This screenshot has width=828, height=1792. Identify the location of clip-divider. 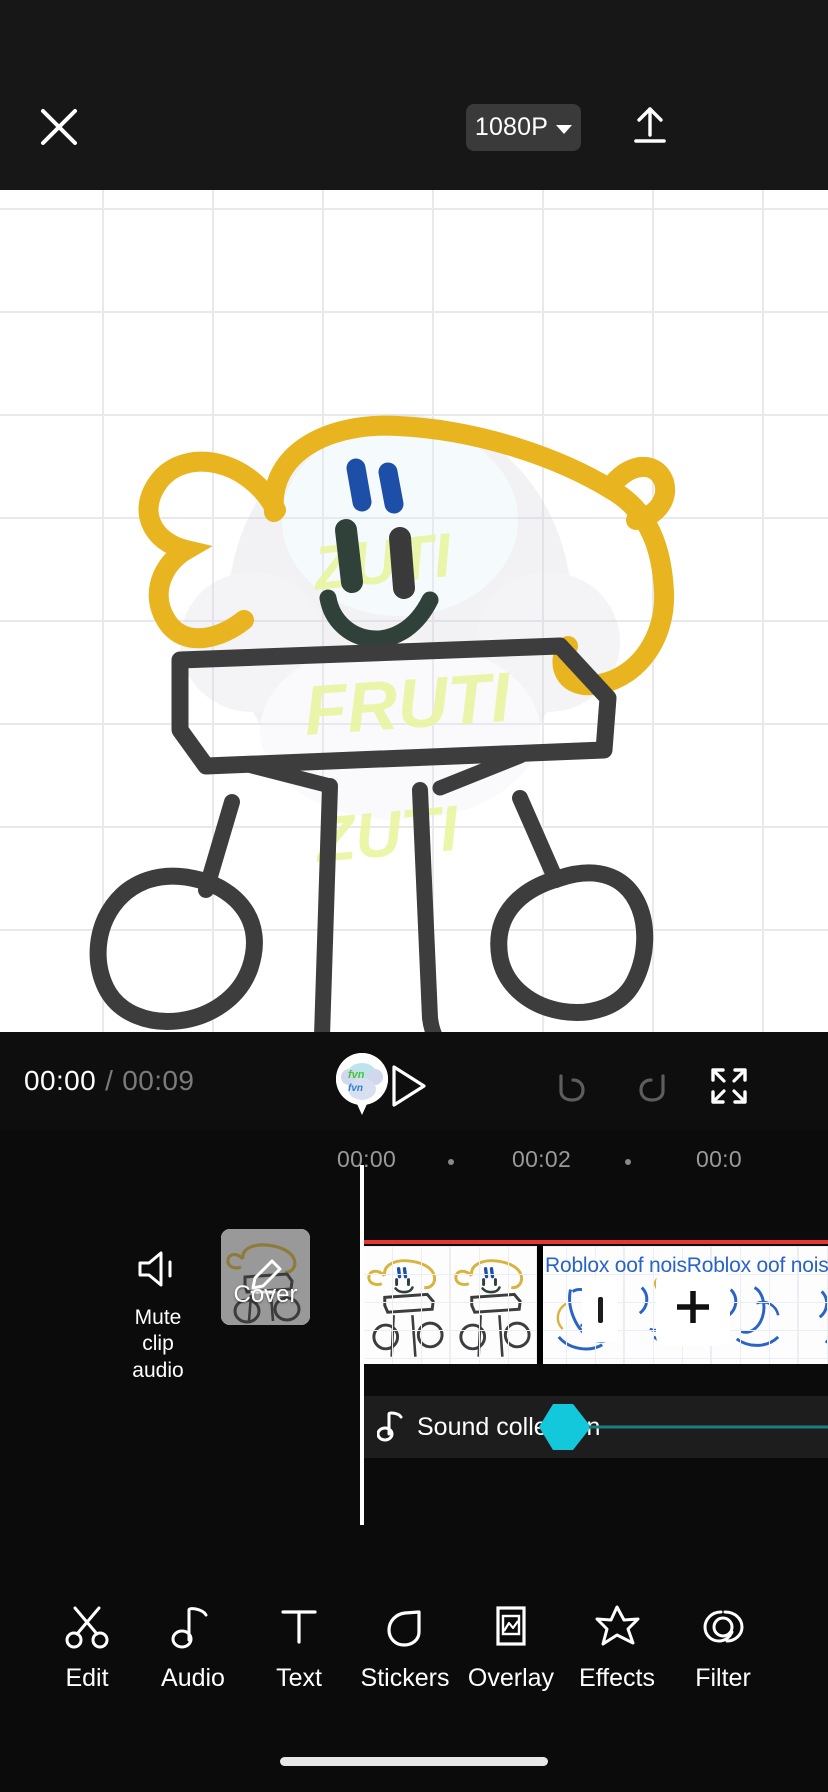
(540, 1305).